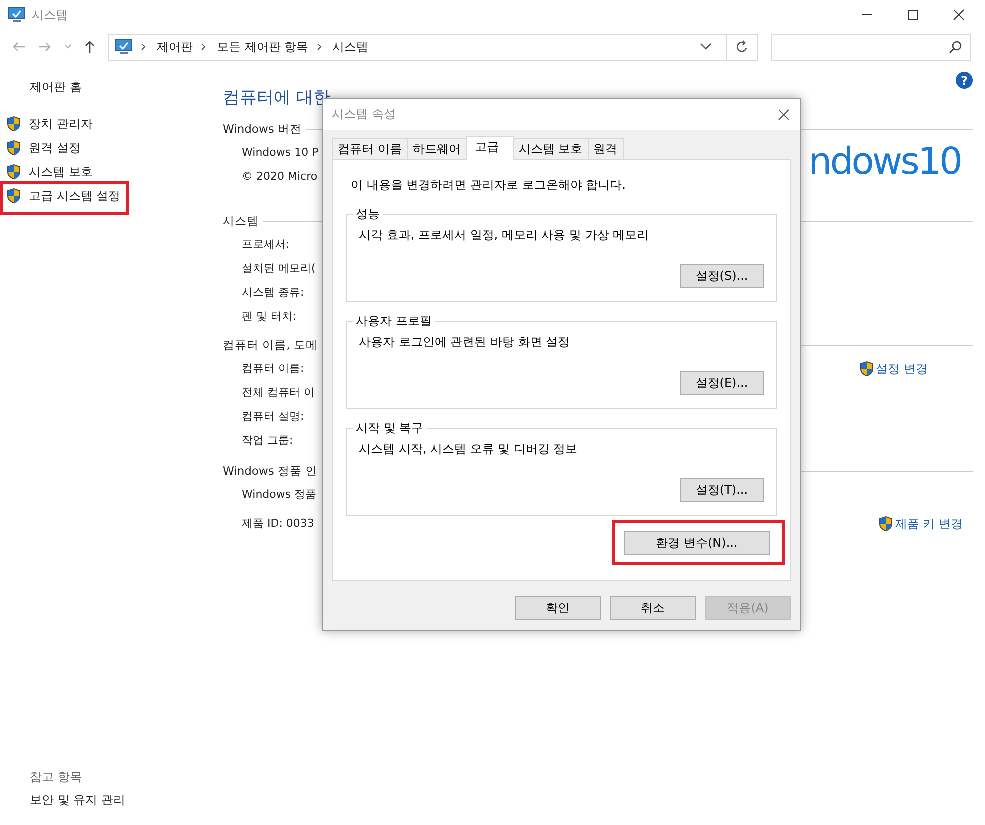 This screenshot has height=825, width=985. What do you see at coordinates (350, 47) in the screenshot?
I see `breadcrumb-item: 시스템` at bounding box center [350, 47].